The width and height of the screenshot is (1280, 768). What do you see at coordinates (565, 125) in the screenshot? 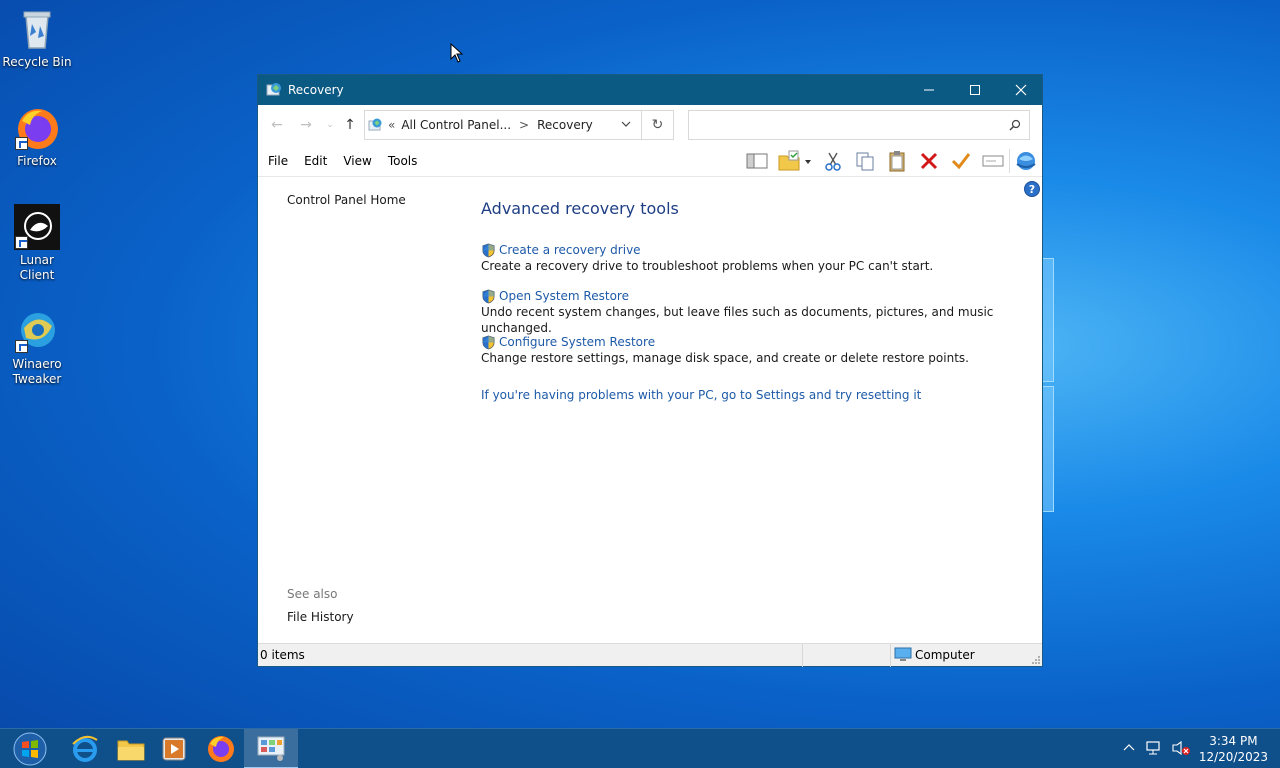
I see `breadcrumb-recovery: Recovery` at bounding box center [565, 125].